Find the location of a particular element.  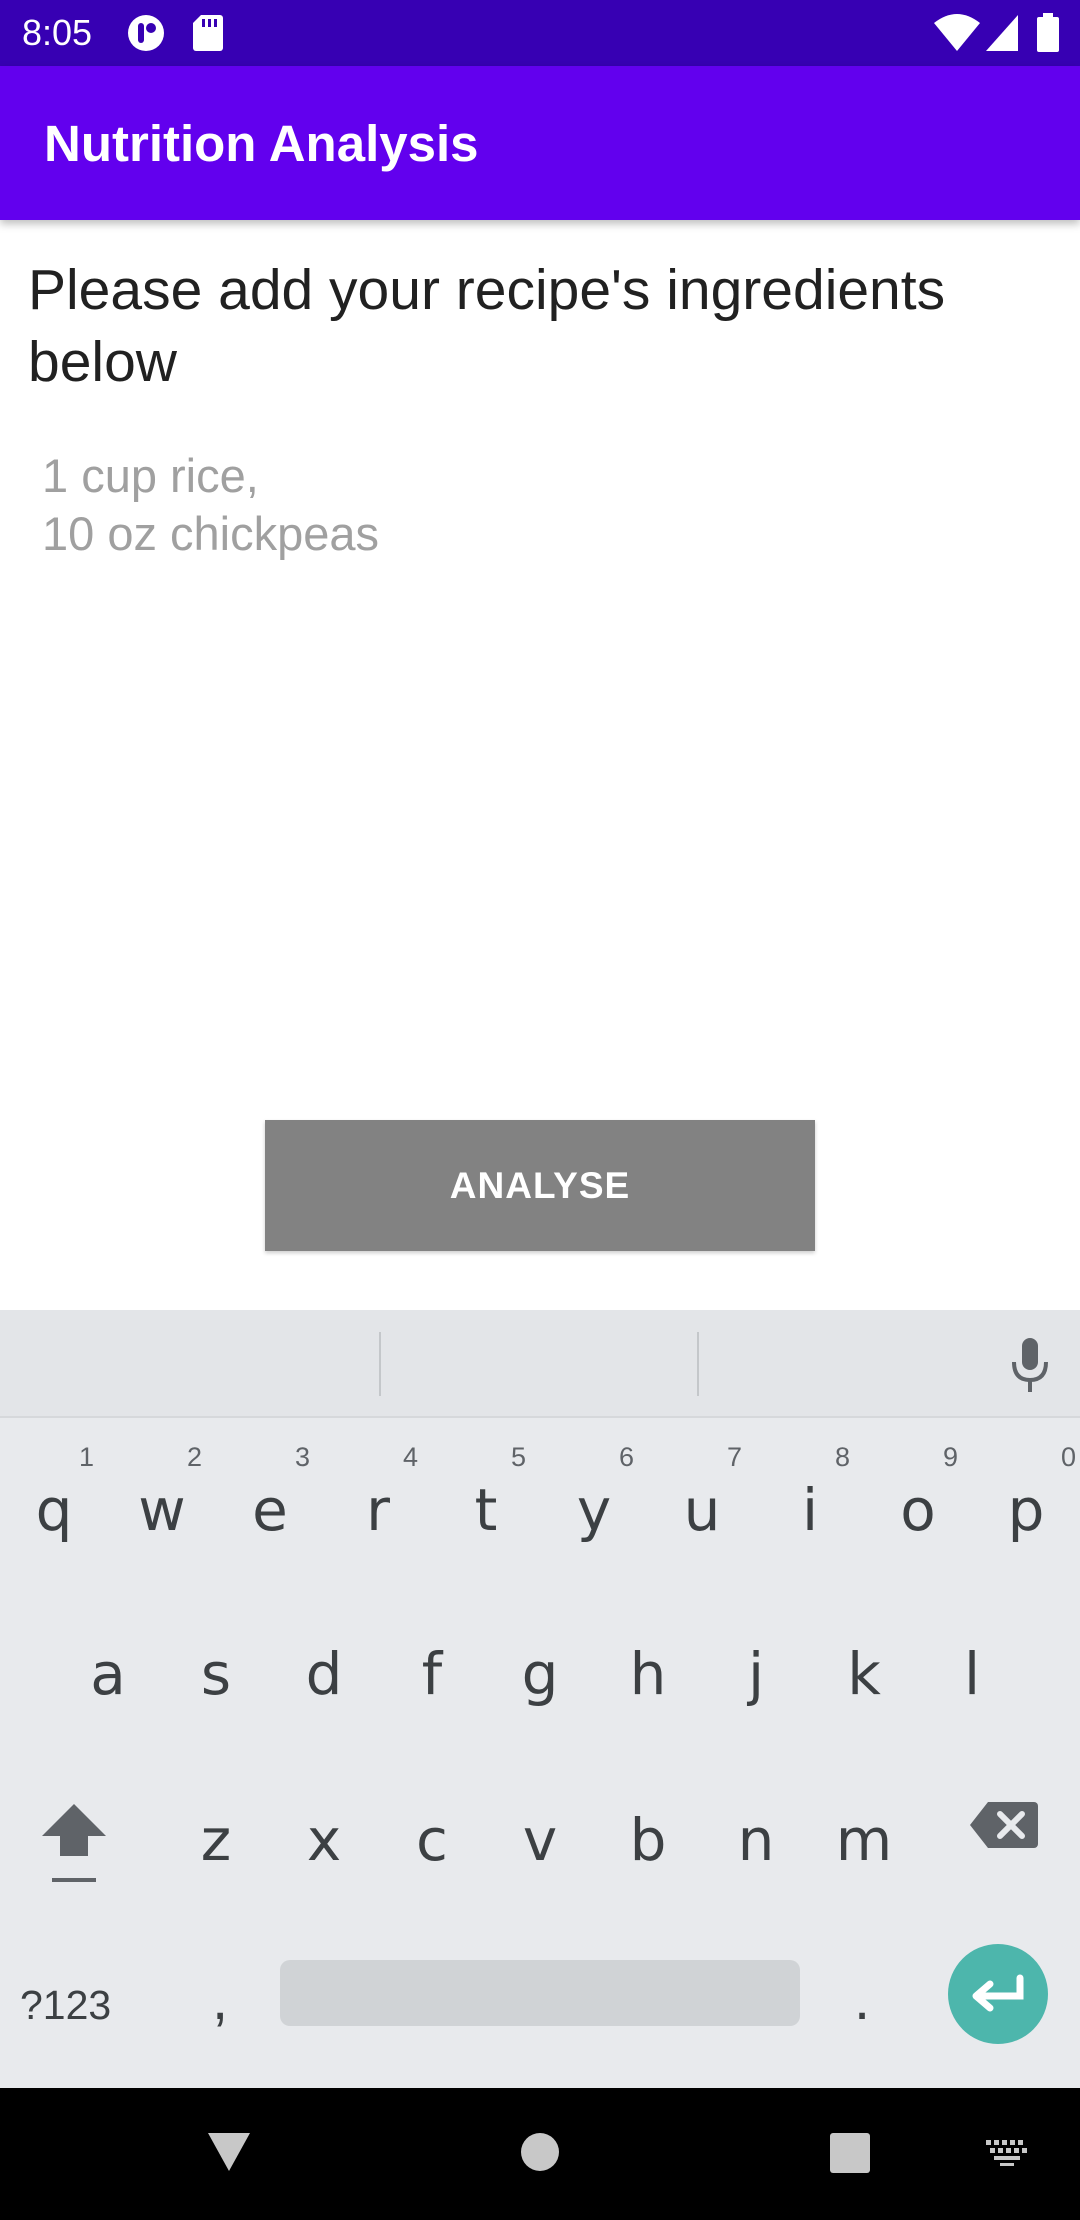

key-k: k is located at coordinates (864, 1674).